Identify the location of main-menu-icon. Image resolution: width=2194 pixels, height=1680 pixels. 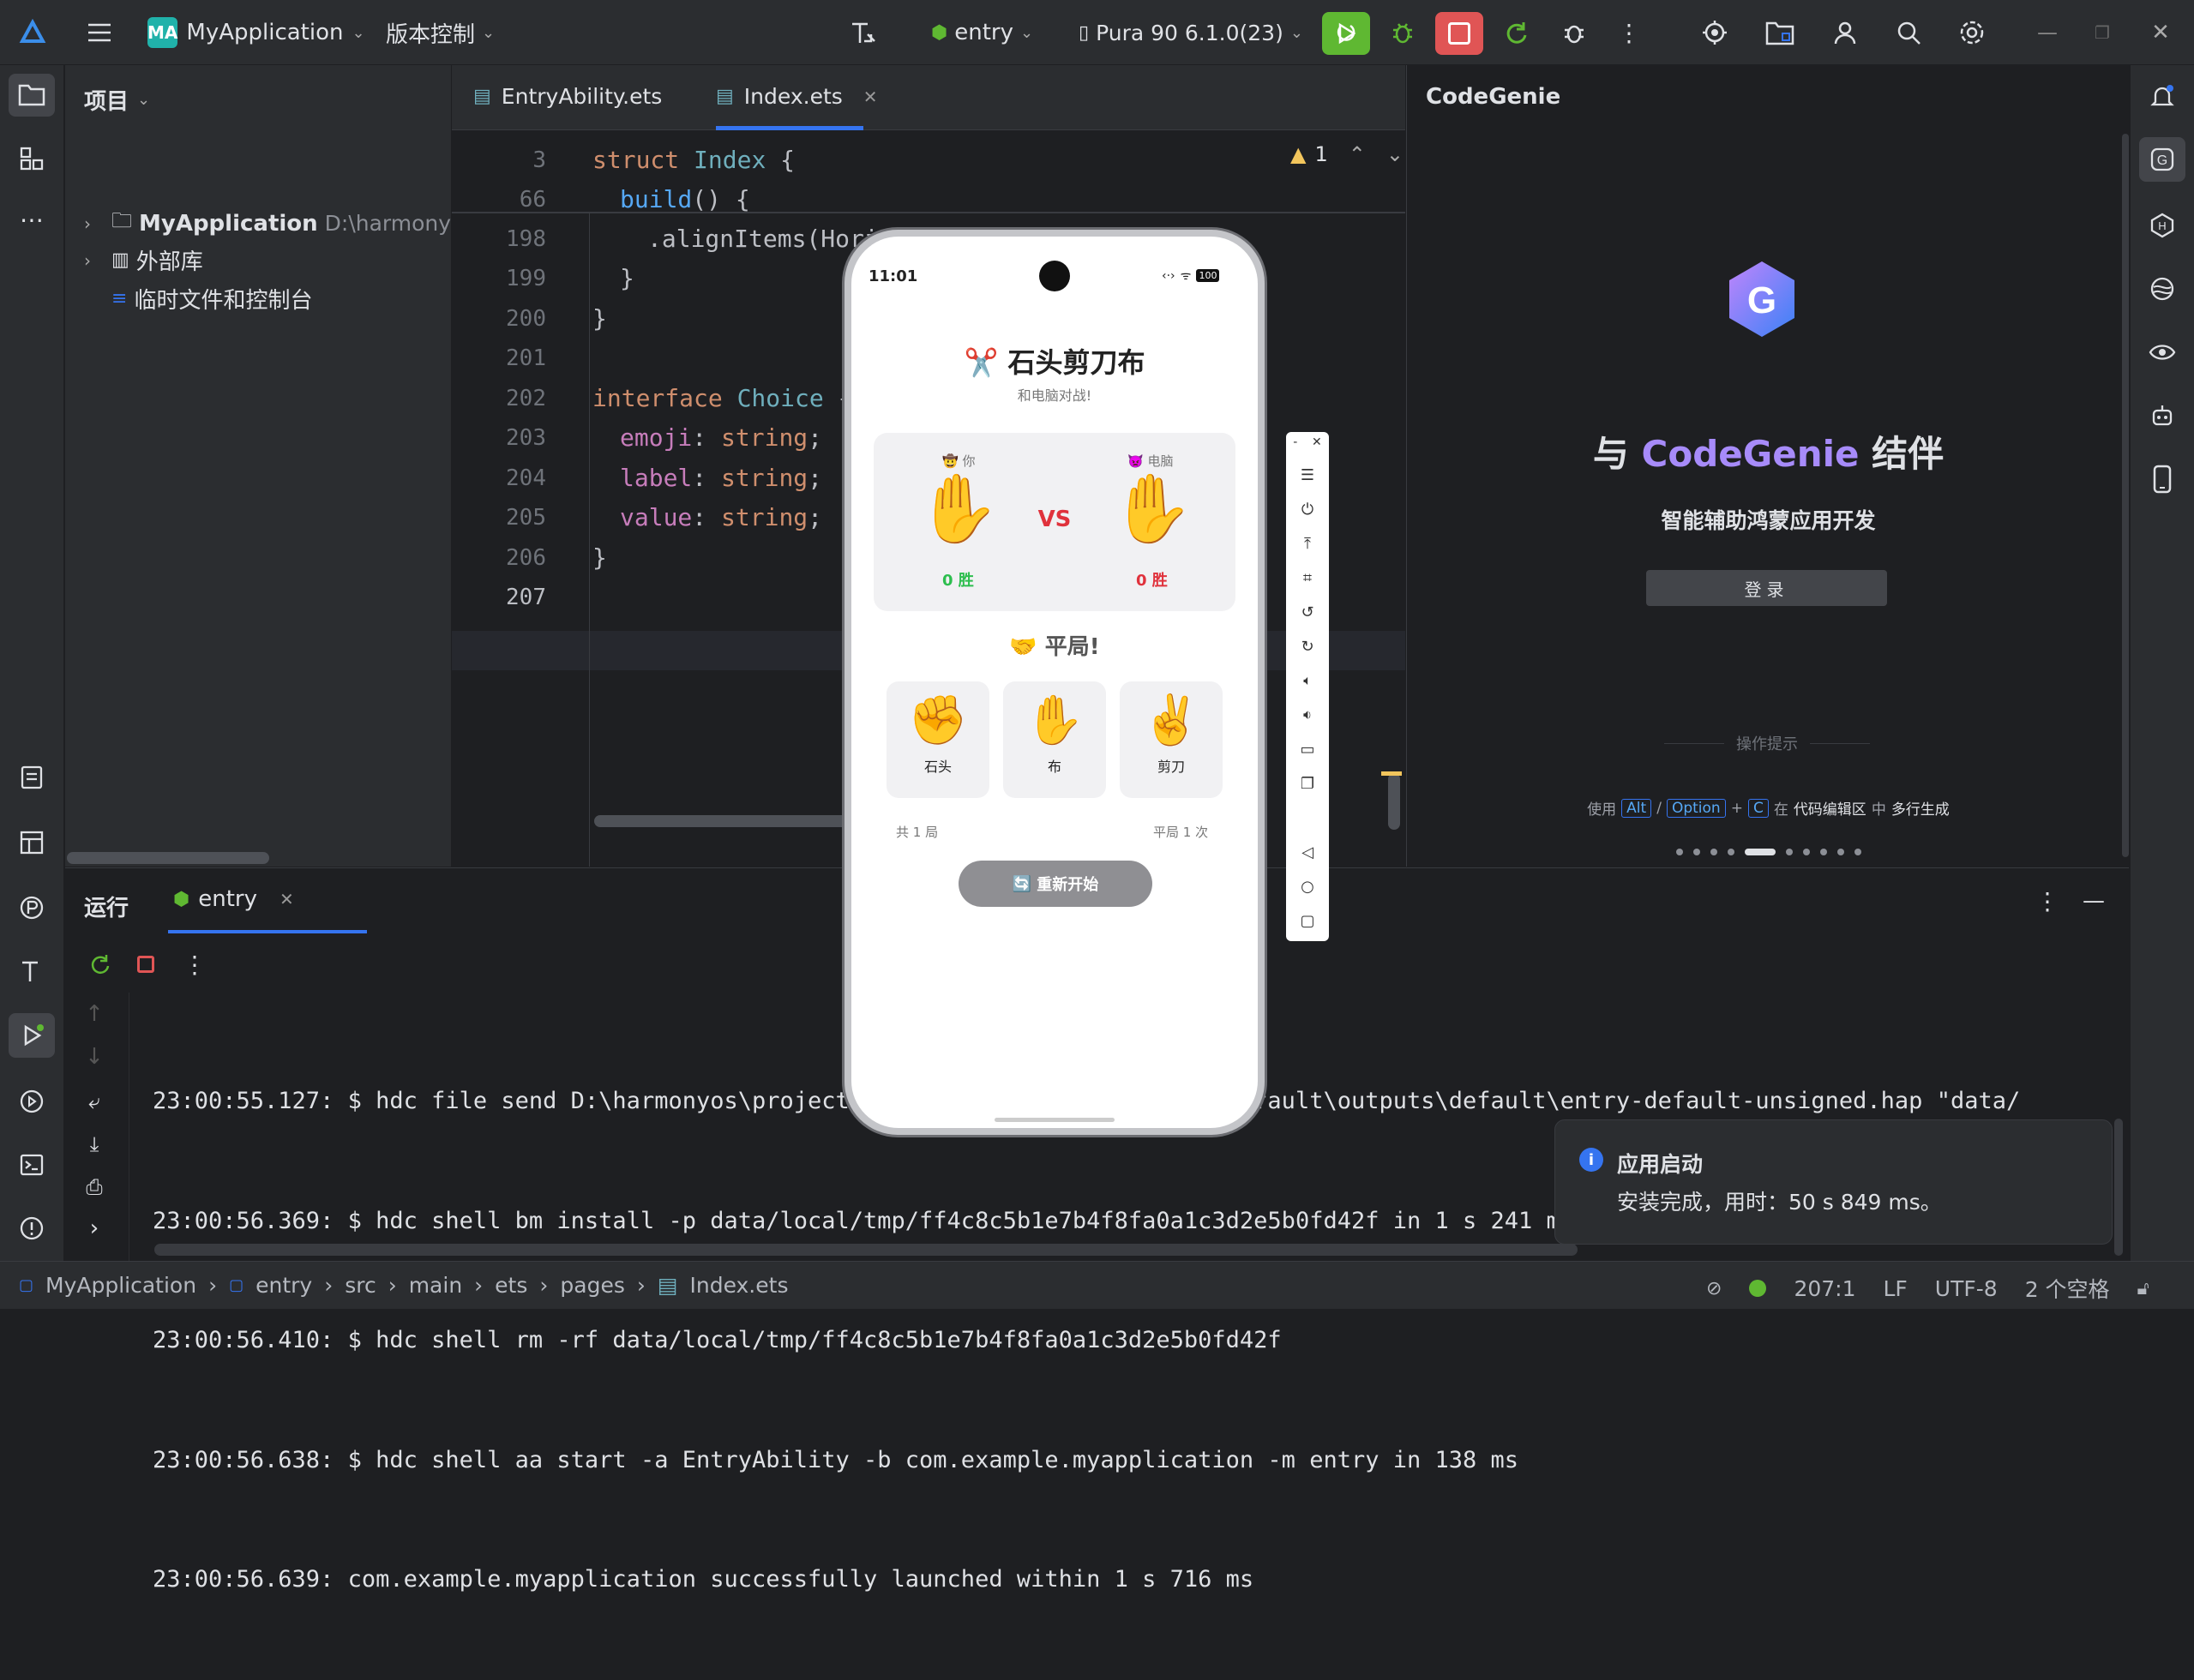
(99, 32).